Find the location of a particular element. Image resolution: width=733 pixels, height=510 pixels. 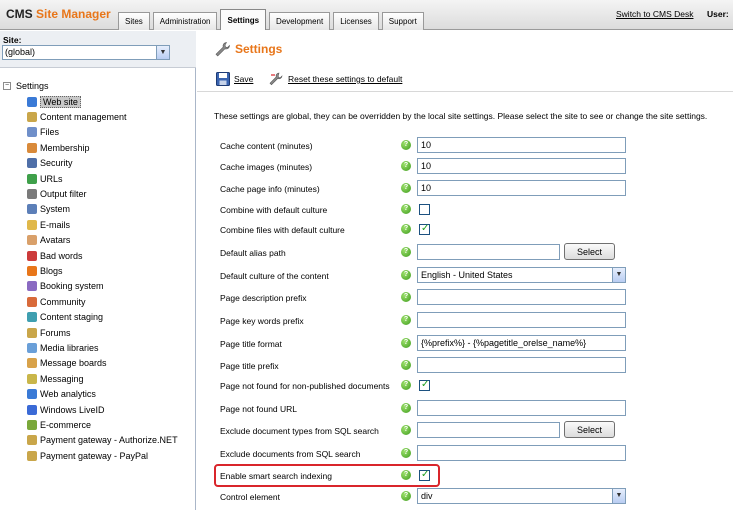

setting-row-control-element: Control element? div ▼ is located at coordinates (465, 498).